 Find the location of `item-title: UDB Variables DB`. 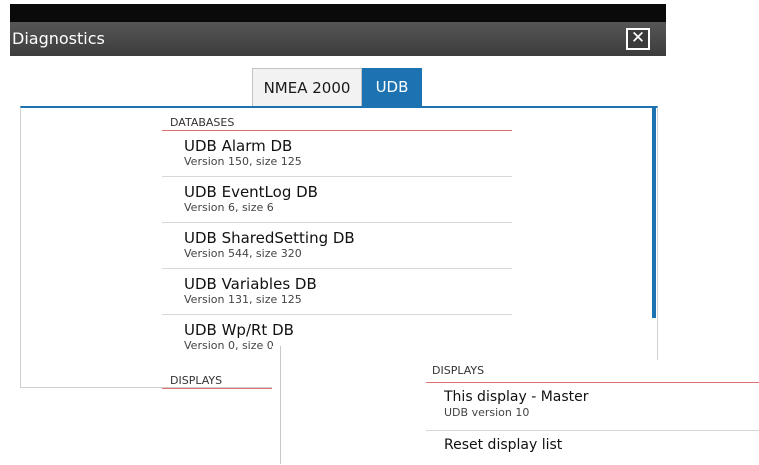

item-title: UDB Variables DB is located at coordinates (250, 284).